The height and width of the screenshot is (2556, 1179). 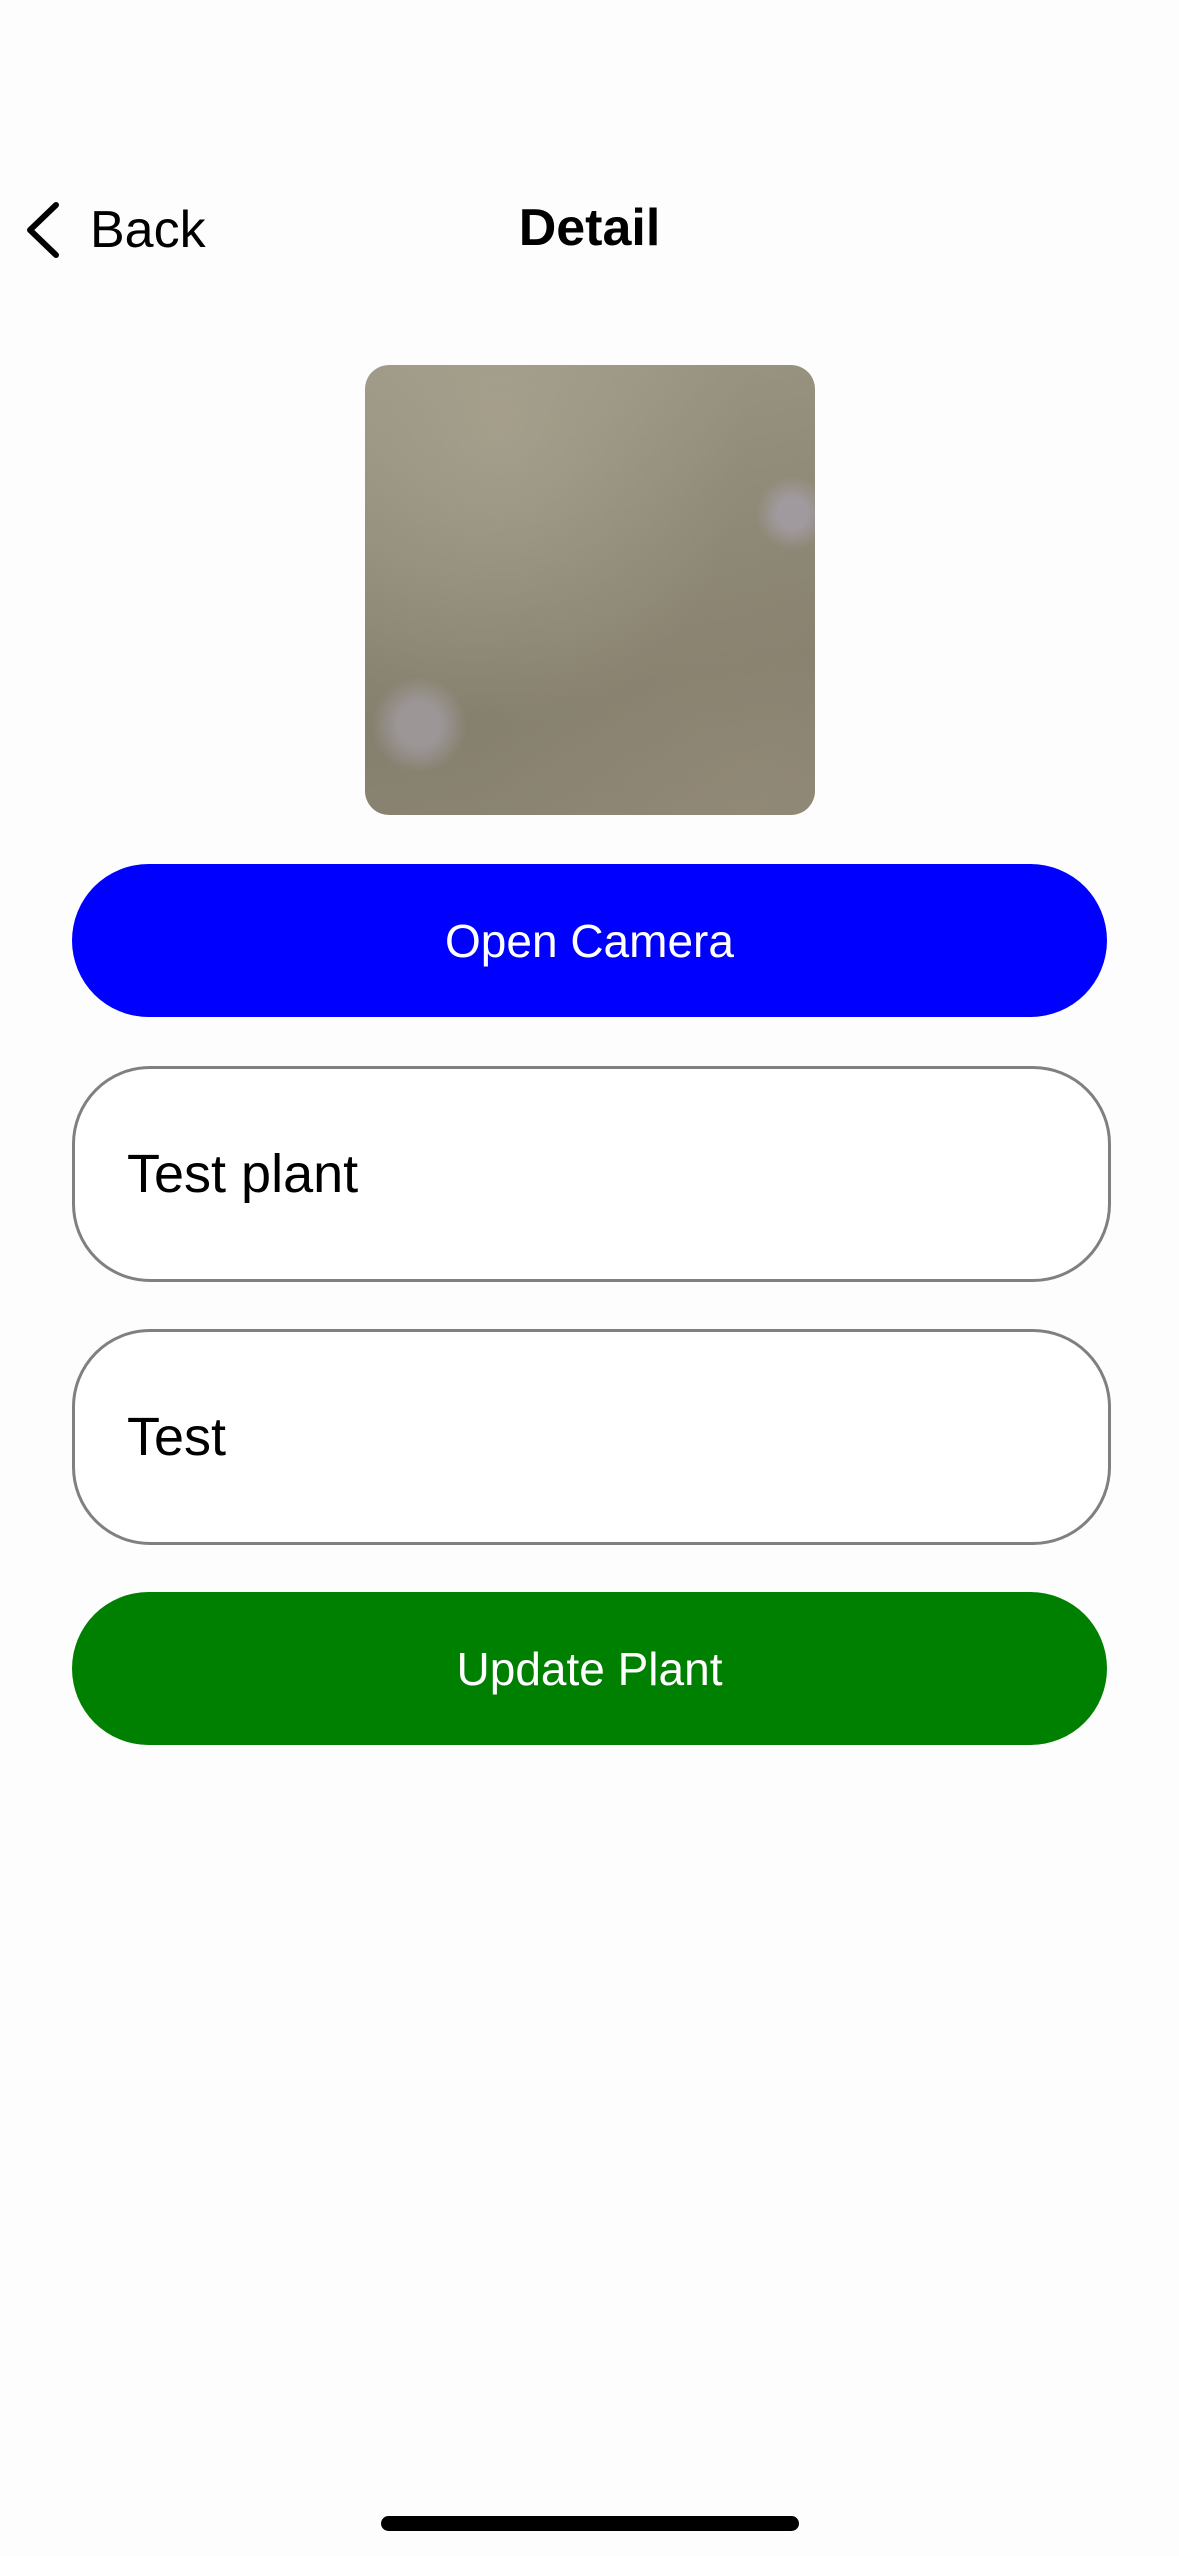 I want to click on plant-description-input, so click(x=591, y=1437).